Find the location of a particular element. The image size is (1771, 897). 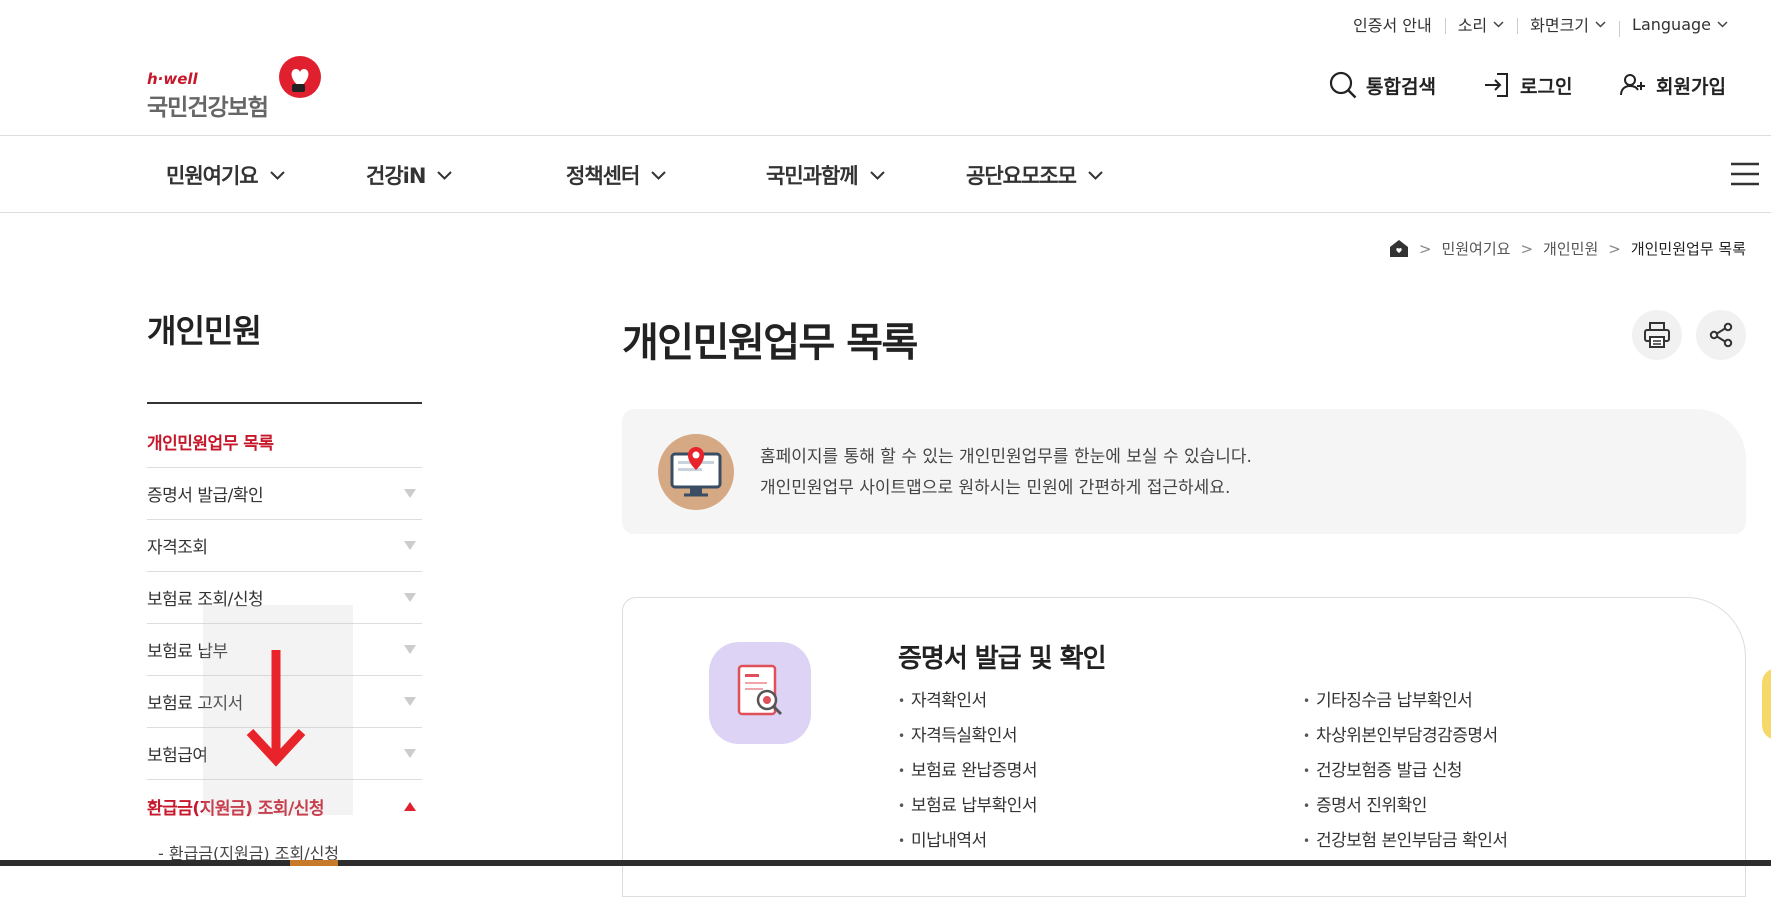

gnb-item-policy: 정책센터 is located at coordinates (616, 175).